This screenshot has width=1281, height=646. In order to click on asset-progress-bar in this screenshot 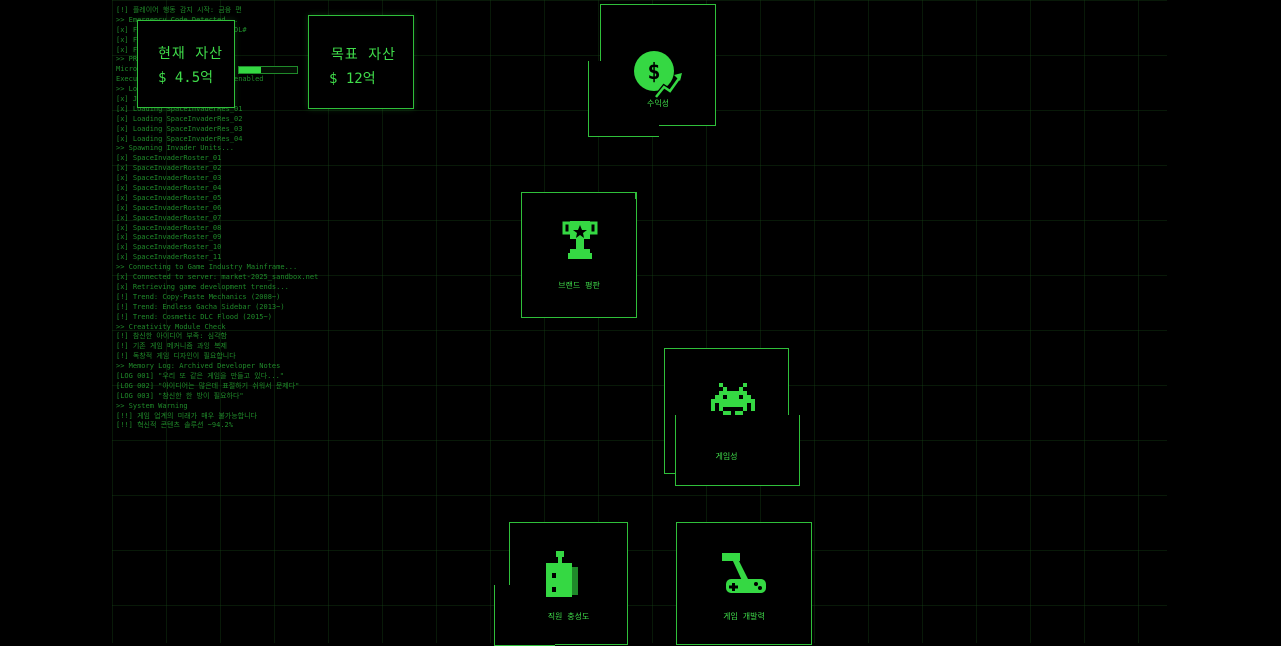, I will do `click(268, 70)`.